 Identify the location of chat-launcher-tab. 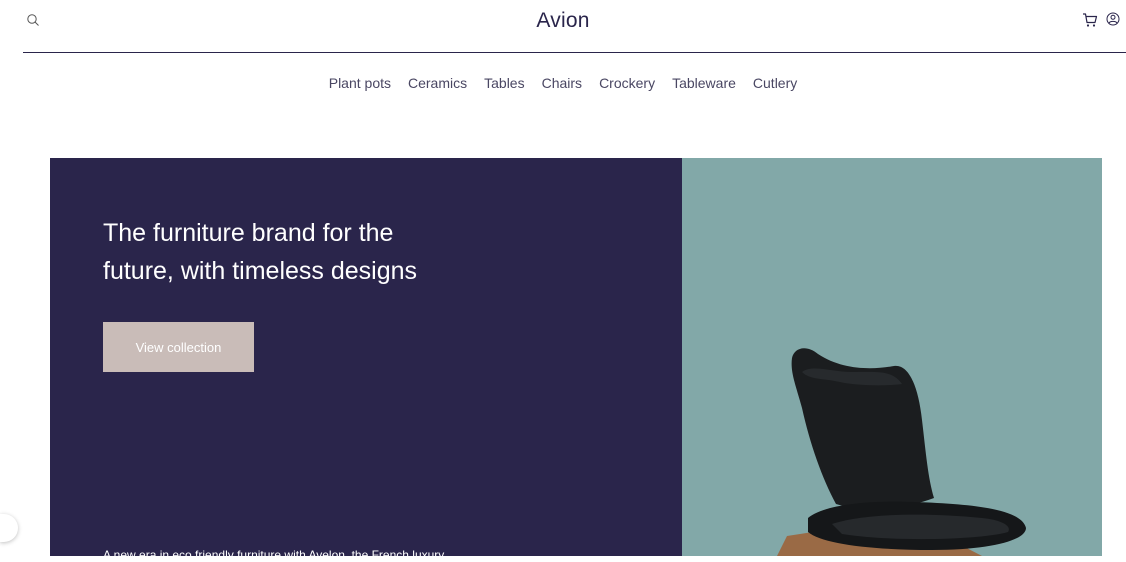
(9, 528).